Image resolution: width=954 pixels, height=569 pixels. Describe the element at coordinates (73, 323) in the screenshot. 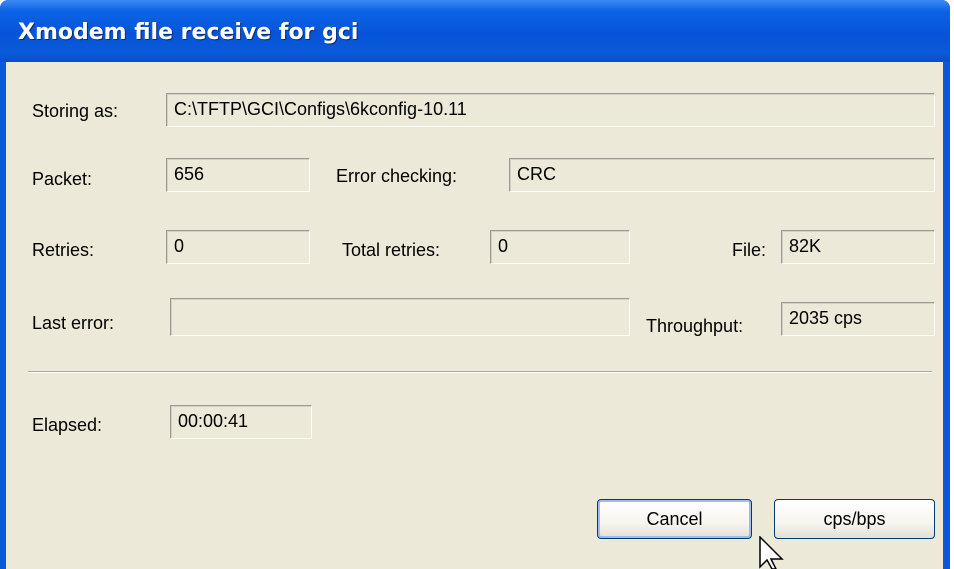

I see `last-error-label: Last error:` at that location.